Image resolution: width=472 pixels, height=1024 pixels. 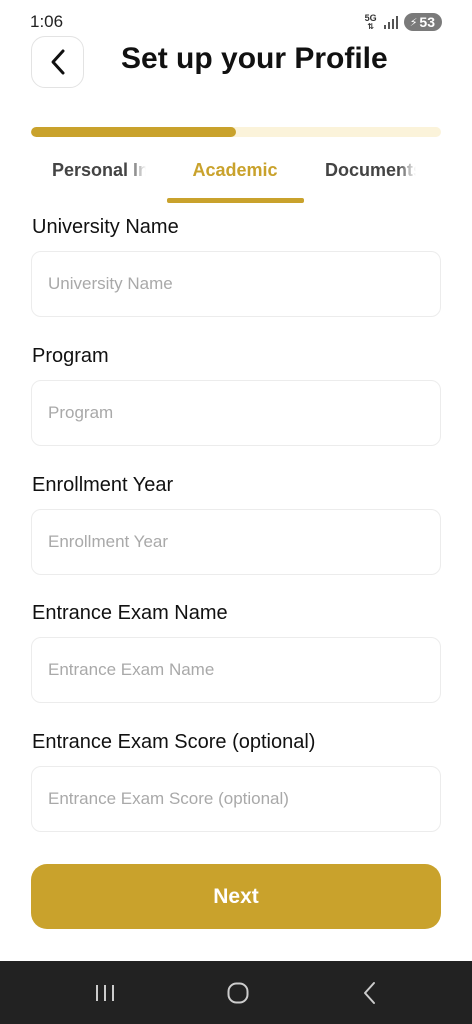 What do you see at coordinates (236, 20) in the screenshot?
I see `status-bar: 1:06 5G ⇅ ⚡ 53` at bounding box center [236, 20].